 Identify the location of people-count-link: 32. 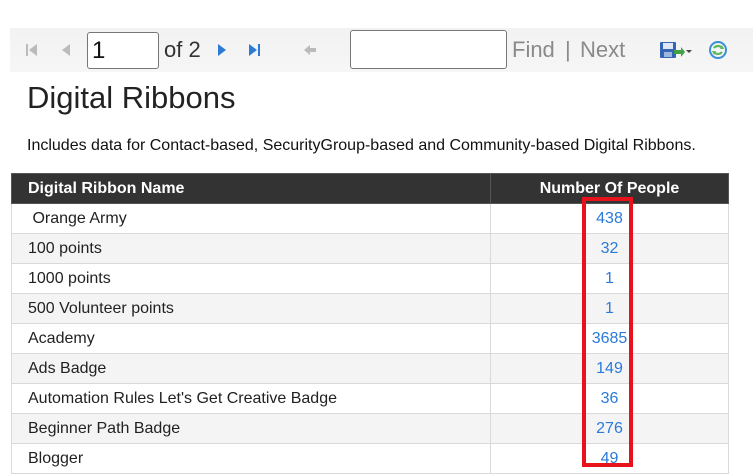
(610, 248).